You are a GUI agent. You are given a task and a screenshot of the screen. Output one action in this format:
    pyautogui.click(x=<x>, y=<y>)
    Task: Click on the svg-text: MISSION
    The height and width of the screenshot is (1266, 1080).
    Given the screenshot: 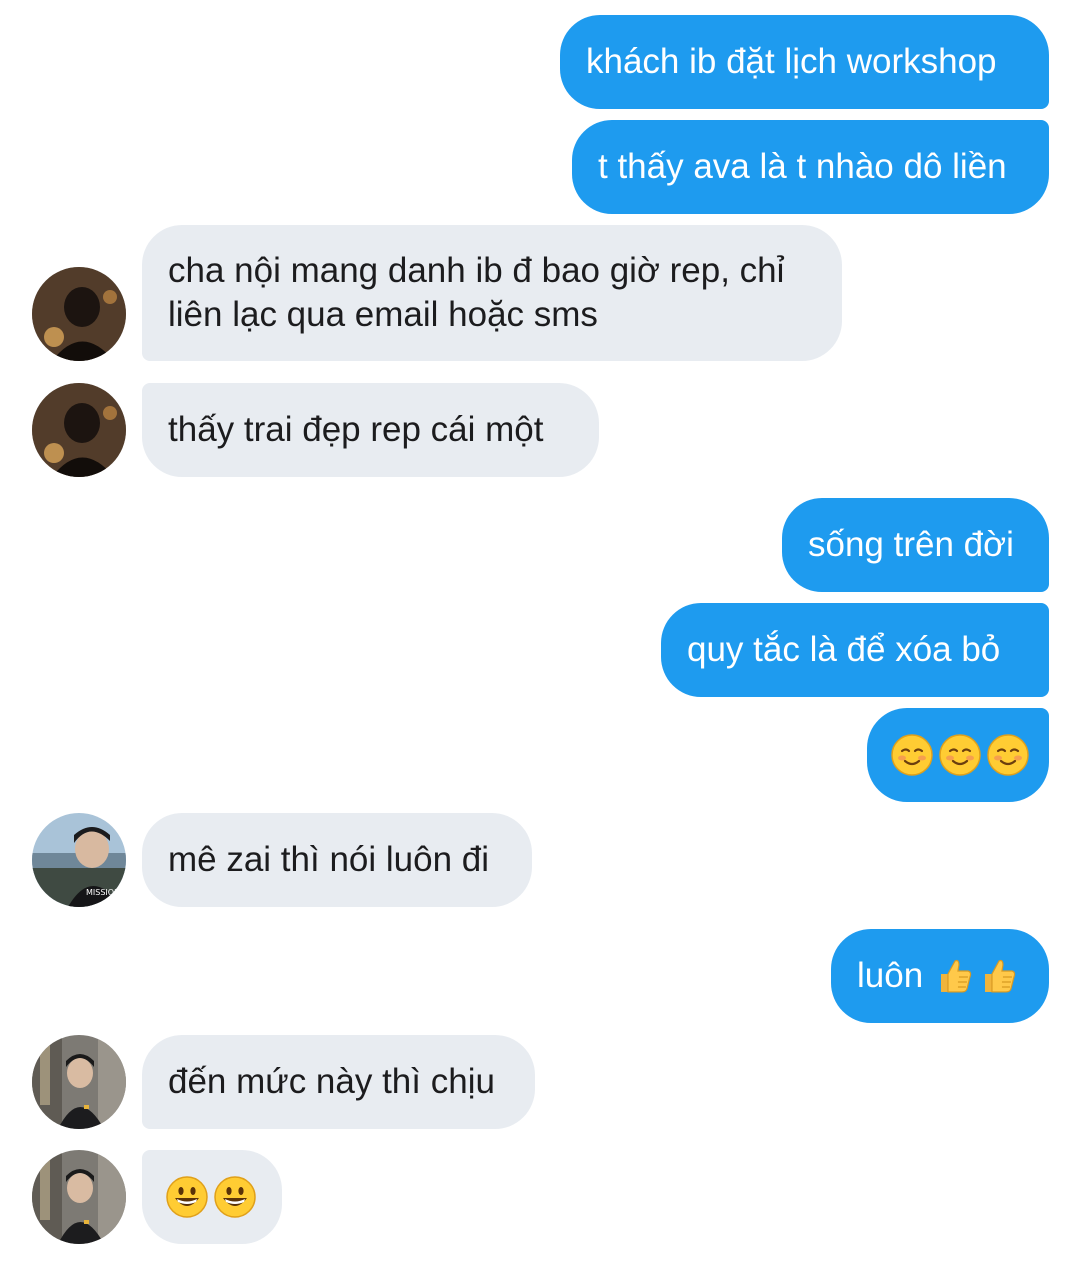 What is the action you would take?
    pyautogui.click(x=103, y=892)
    